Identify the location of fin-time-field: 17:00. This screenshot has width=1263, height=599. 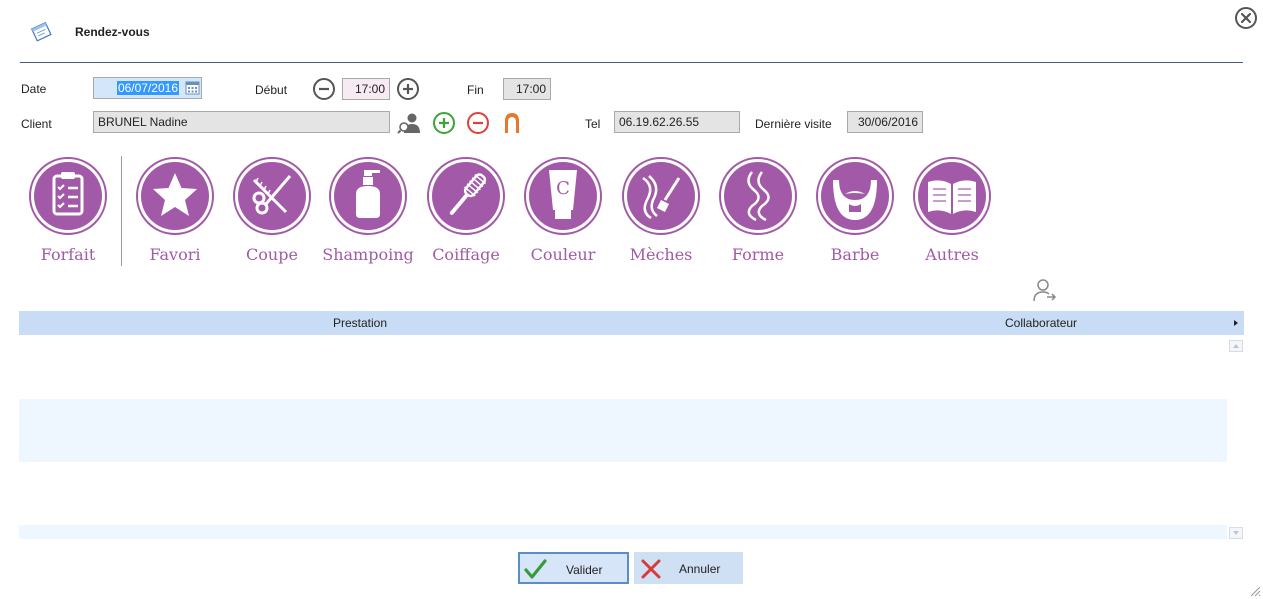
(527, 89).